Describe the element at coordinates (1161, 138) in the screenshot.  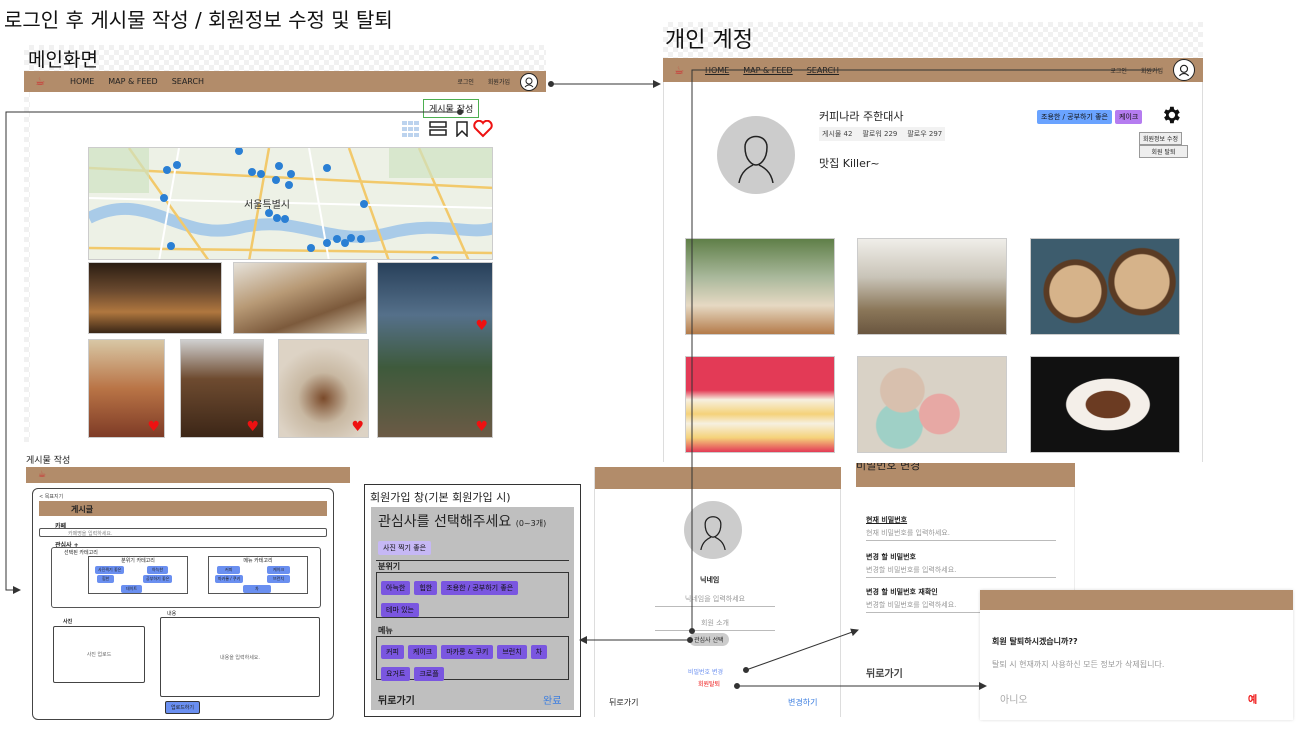
I see `edit-profile-menu-item: 회원정보 수정` at that location.